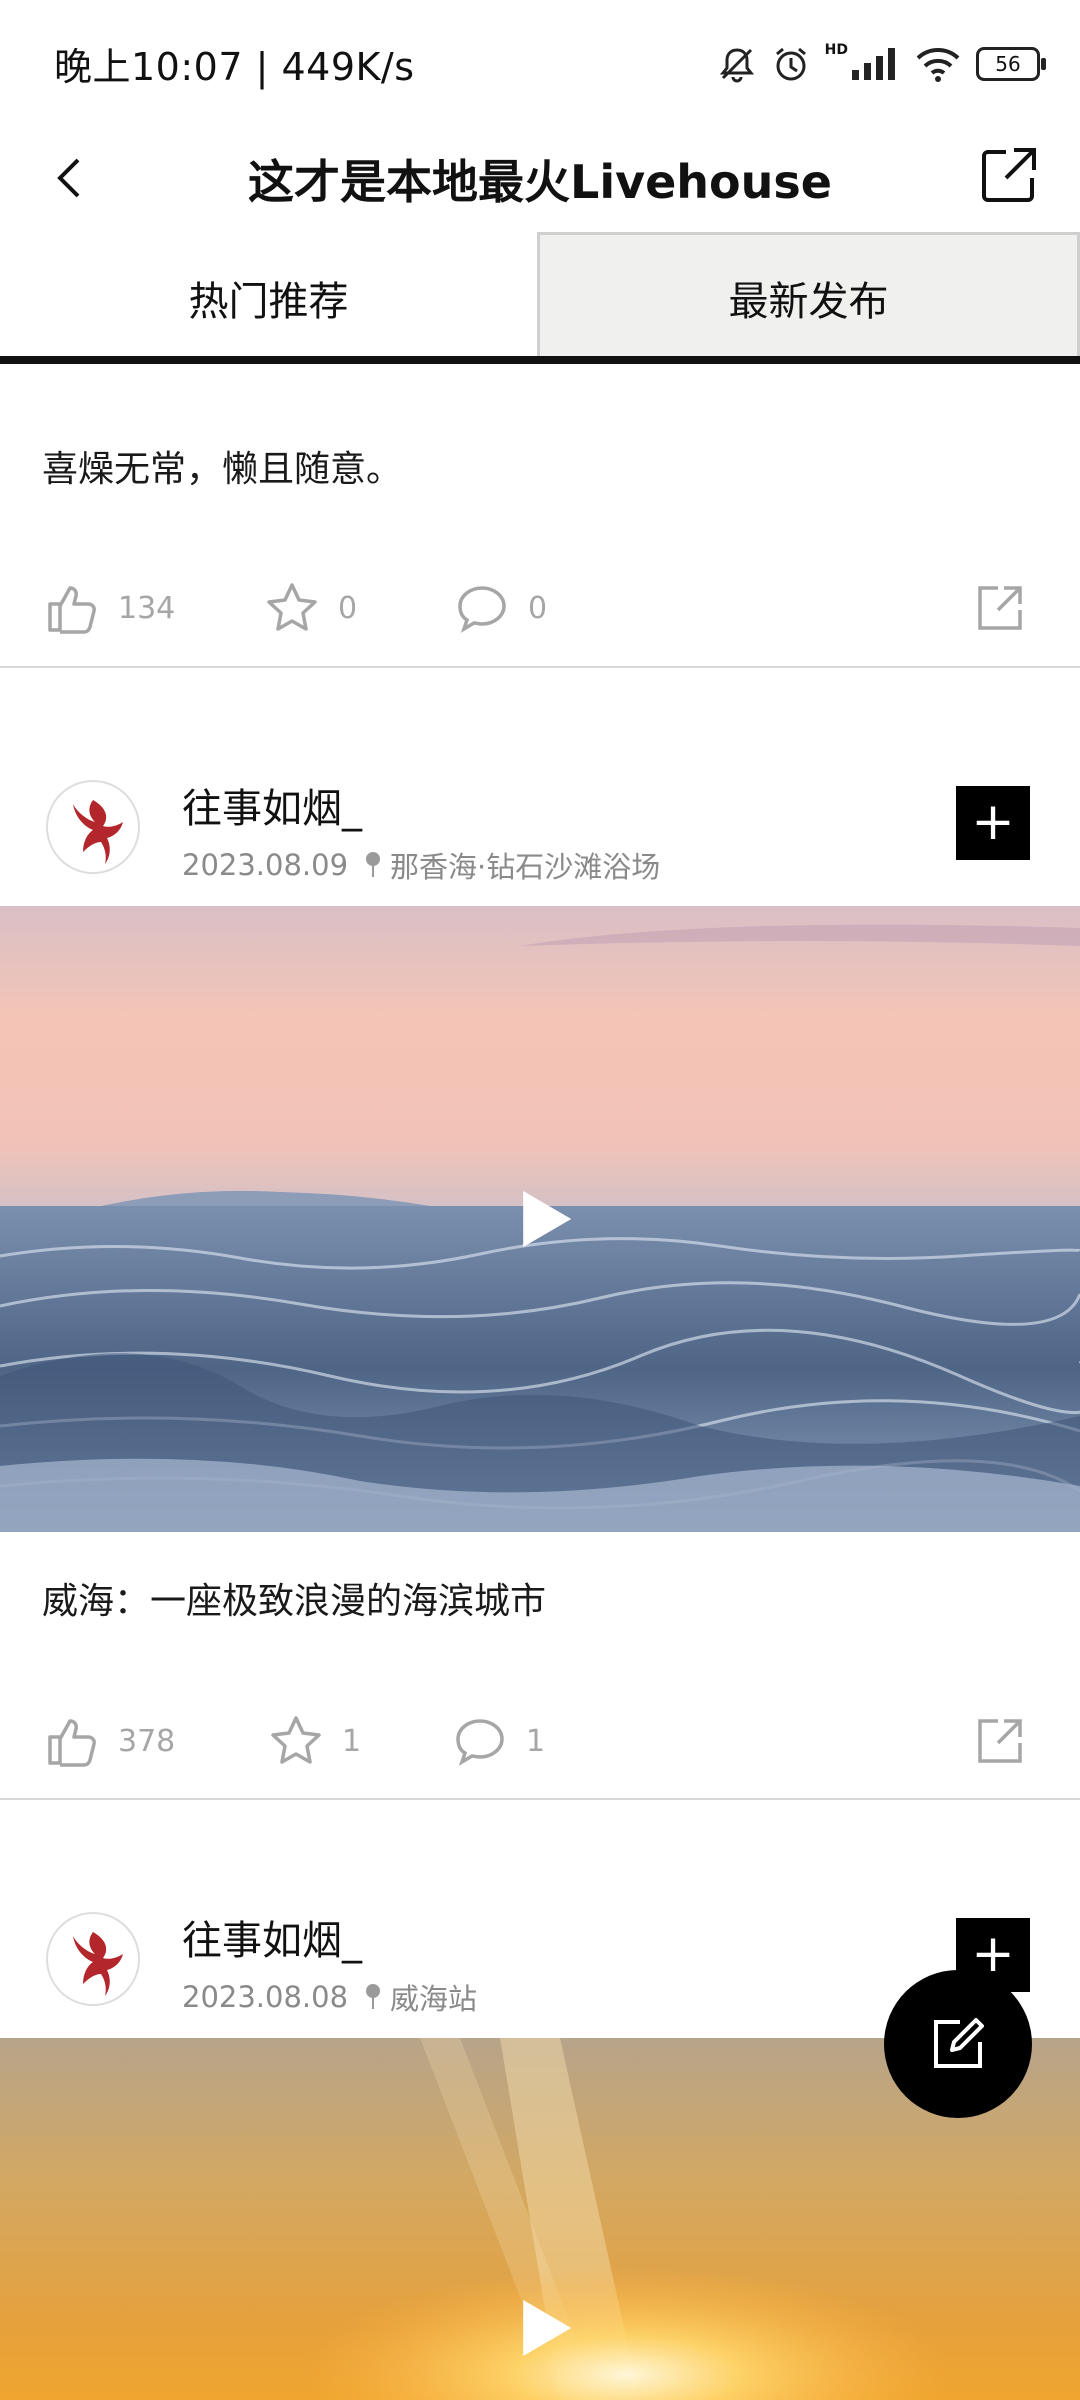 This screenshot has height=2400, width=1080. What do you see at coordinates (790, 64) in the screenshot?
I see `alarm-icon` at bounding box center [790, 64].